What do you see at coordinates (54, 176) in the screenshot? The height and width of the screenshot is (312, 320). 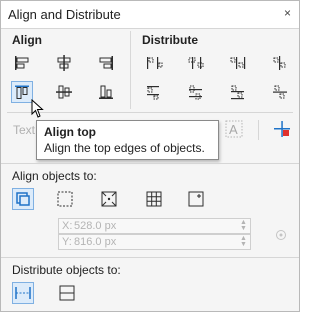 I see `align-objects-to-label: Align objects to:` at bounding box center [54, 176].